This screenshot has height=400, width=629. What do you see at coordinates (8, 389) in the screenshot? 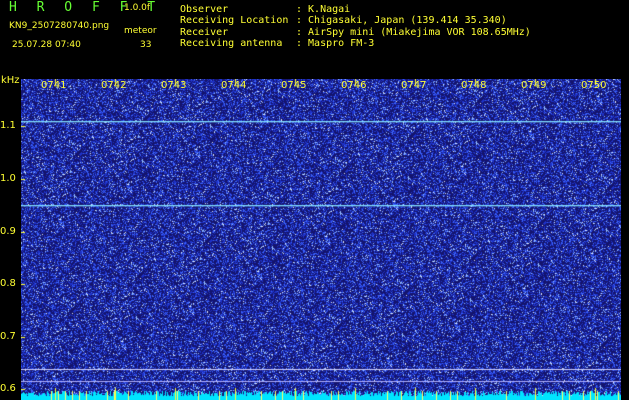
I see `y-tick-label: 0.6` at bounding box center [8, 389].